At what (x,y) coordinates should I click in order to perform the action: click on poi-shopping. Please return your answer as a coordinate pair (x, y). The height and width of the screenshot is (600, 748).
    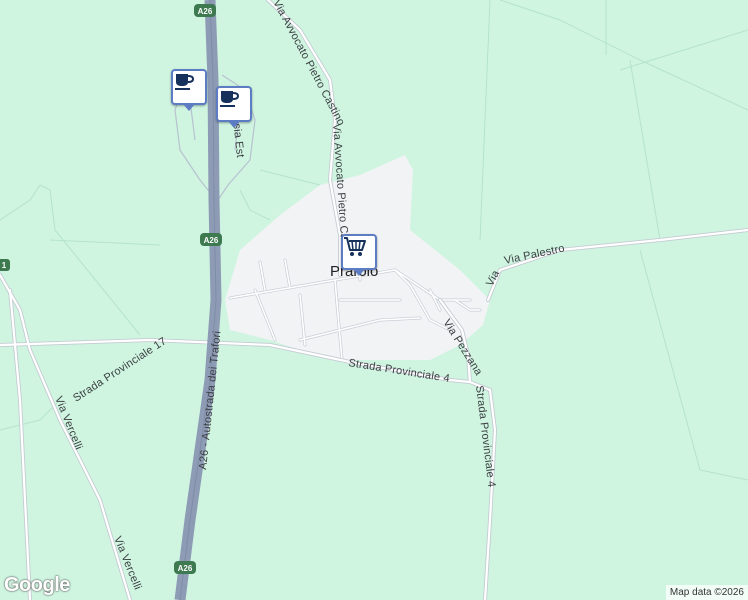
    Looking at the image, I should click on (359, 255).